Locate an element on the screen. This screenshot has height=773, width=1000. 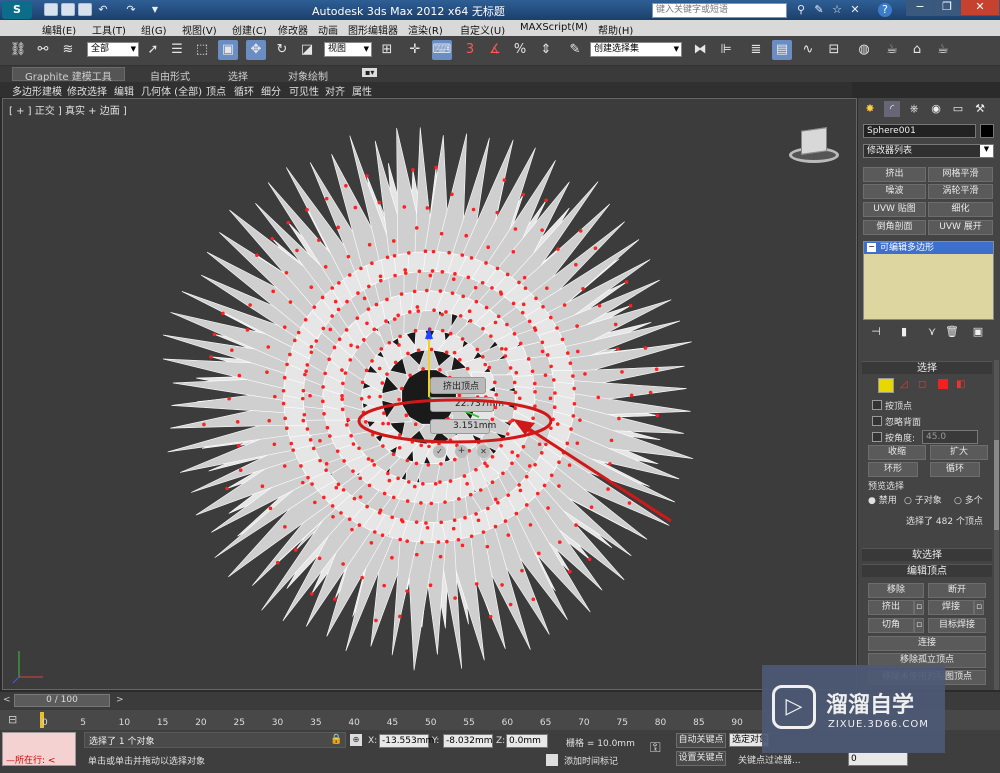
qat-dropdown-icon: ▼ is located at coordinates (155, 10).